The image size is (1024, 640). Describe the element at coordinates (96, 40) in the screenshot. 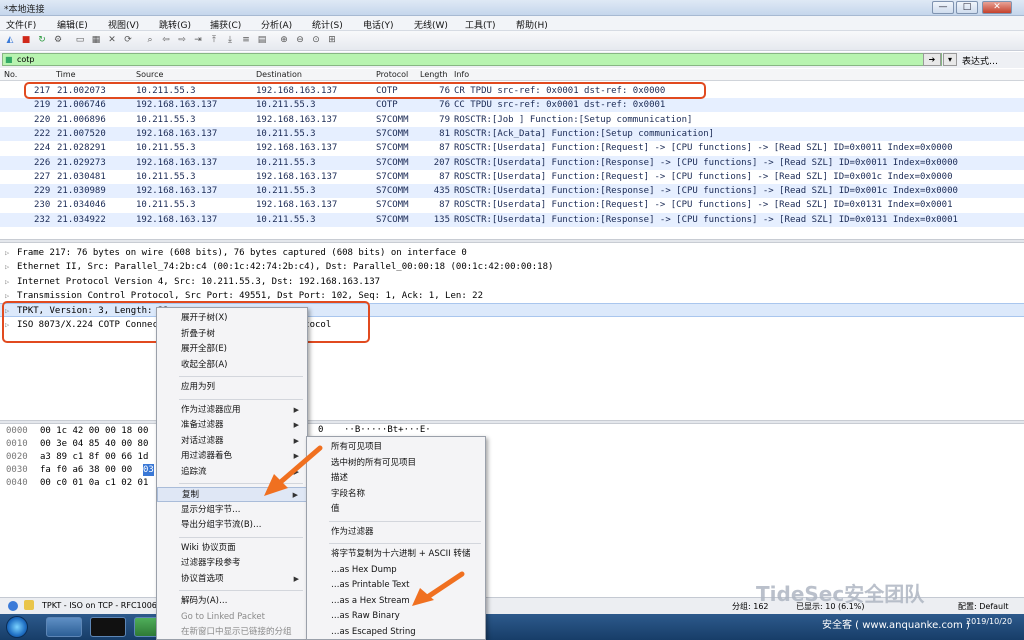

I see `save-icon: ▦` at that location.